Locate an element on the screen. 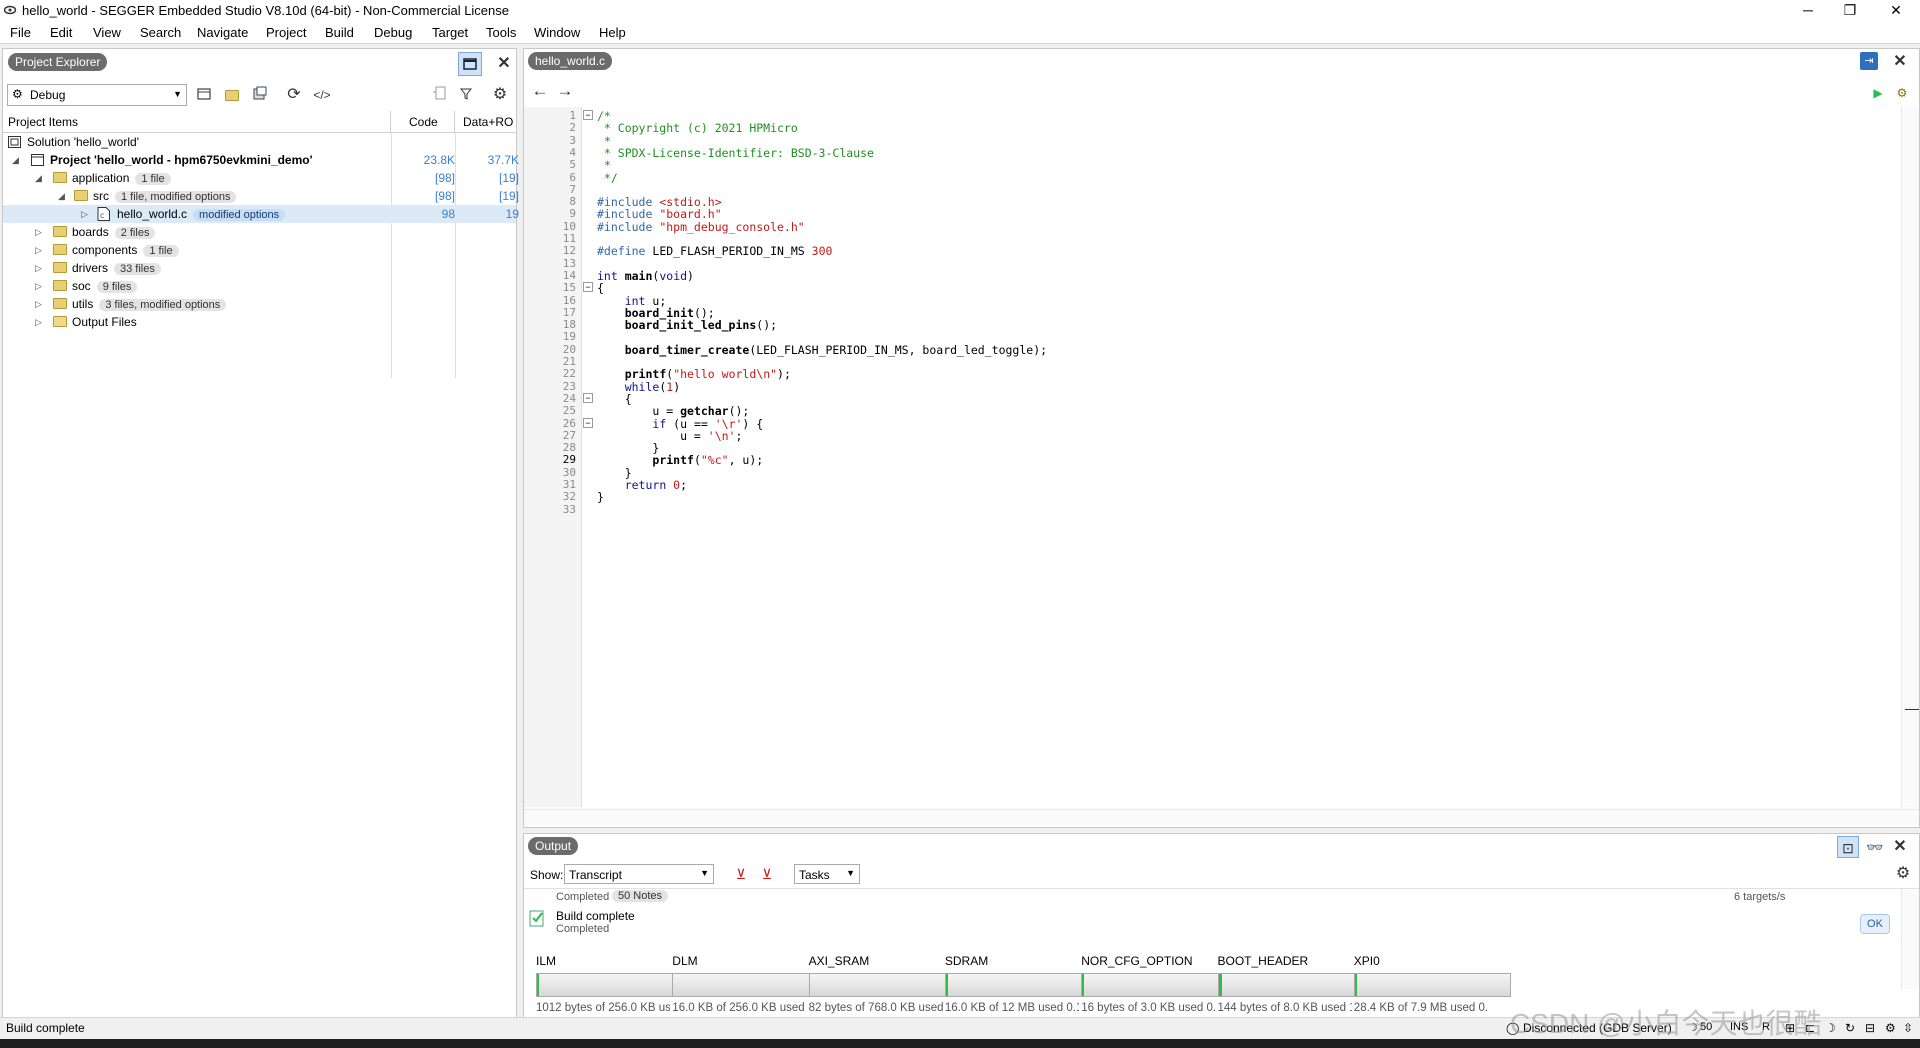  status-tool-icon: ⇳ is located at coordinates (1908, 1028).